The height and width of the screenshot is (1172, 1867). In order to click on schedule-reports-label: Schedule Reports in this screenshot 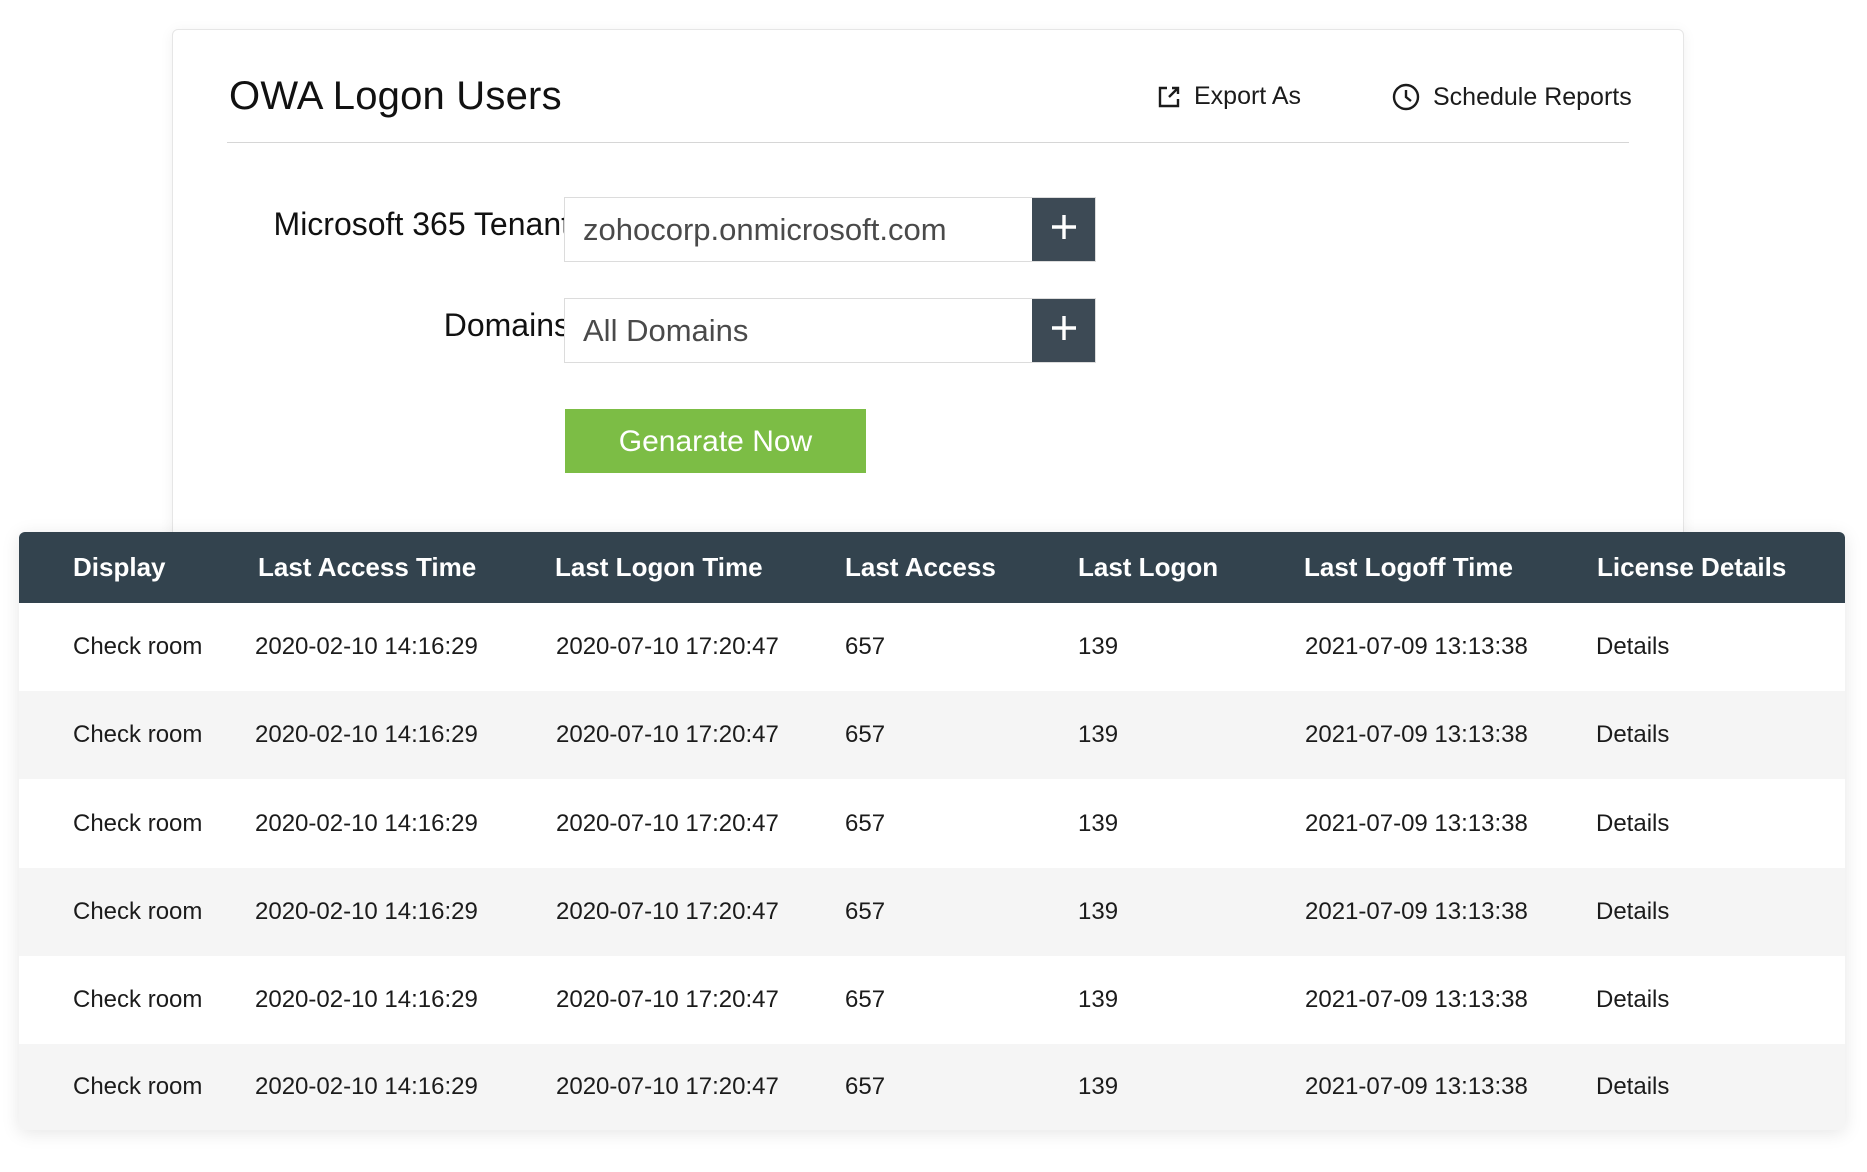, I will do `click(1532, 96)`.